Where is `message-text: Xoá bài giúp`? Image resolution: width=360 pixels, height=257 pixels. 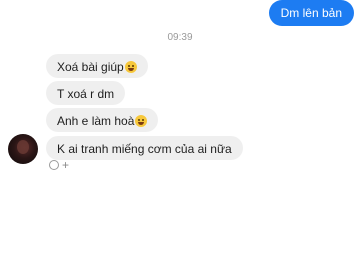 message-text: Xoá bài giúp is located at coordinates (90, 67).